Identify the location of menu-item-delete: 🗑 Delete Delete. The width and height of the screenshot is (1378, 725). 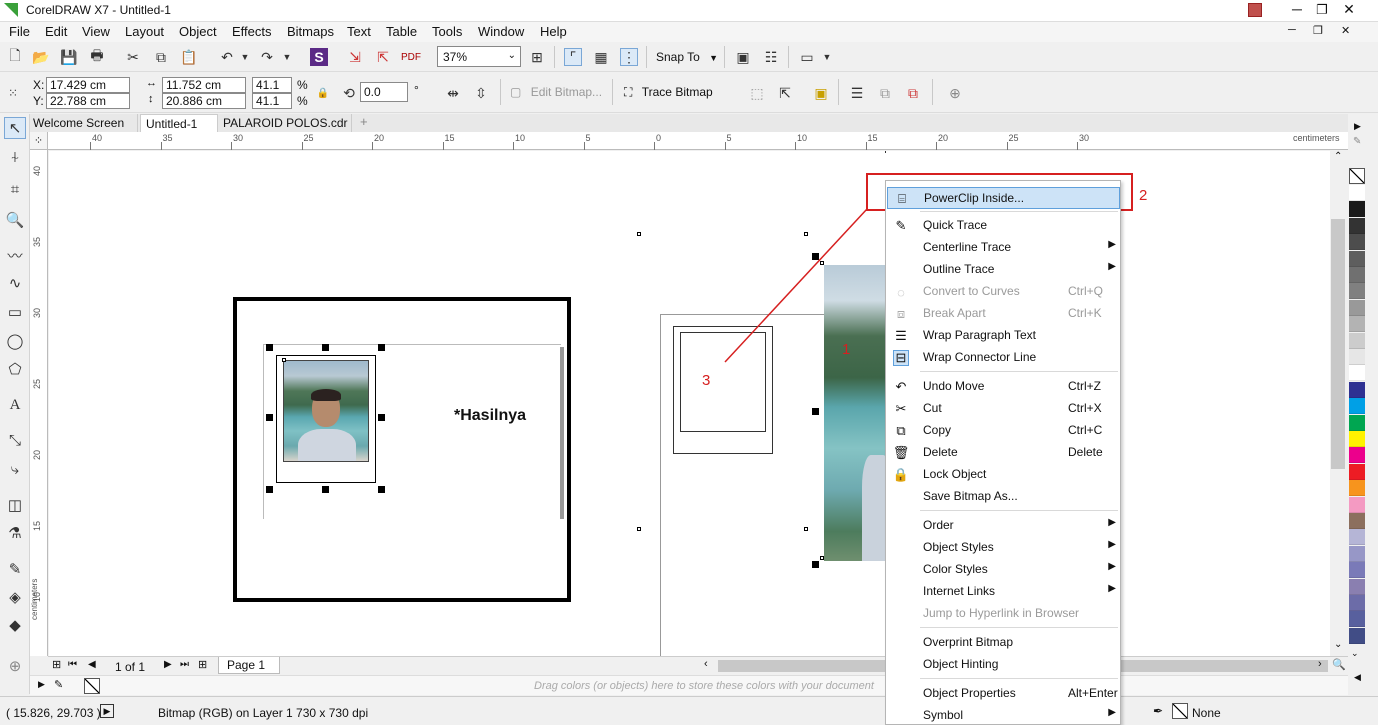
(1003, 453).